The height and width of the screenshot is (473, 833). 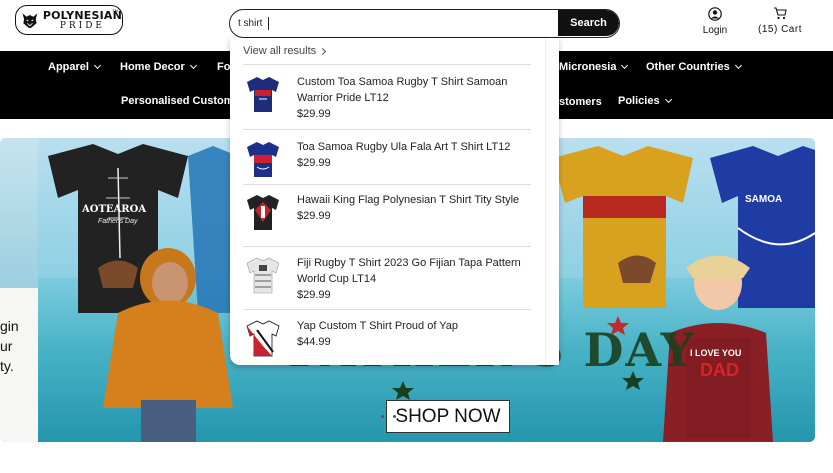 What do you see at coordinates (715, 30) in the screenshot?
I see `login-label: Login` at bounding box center [715, 30].